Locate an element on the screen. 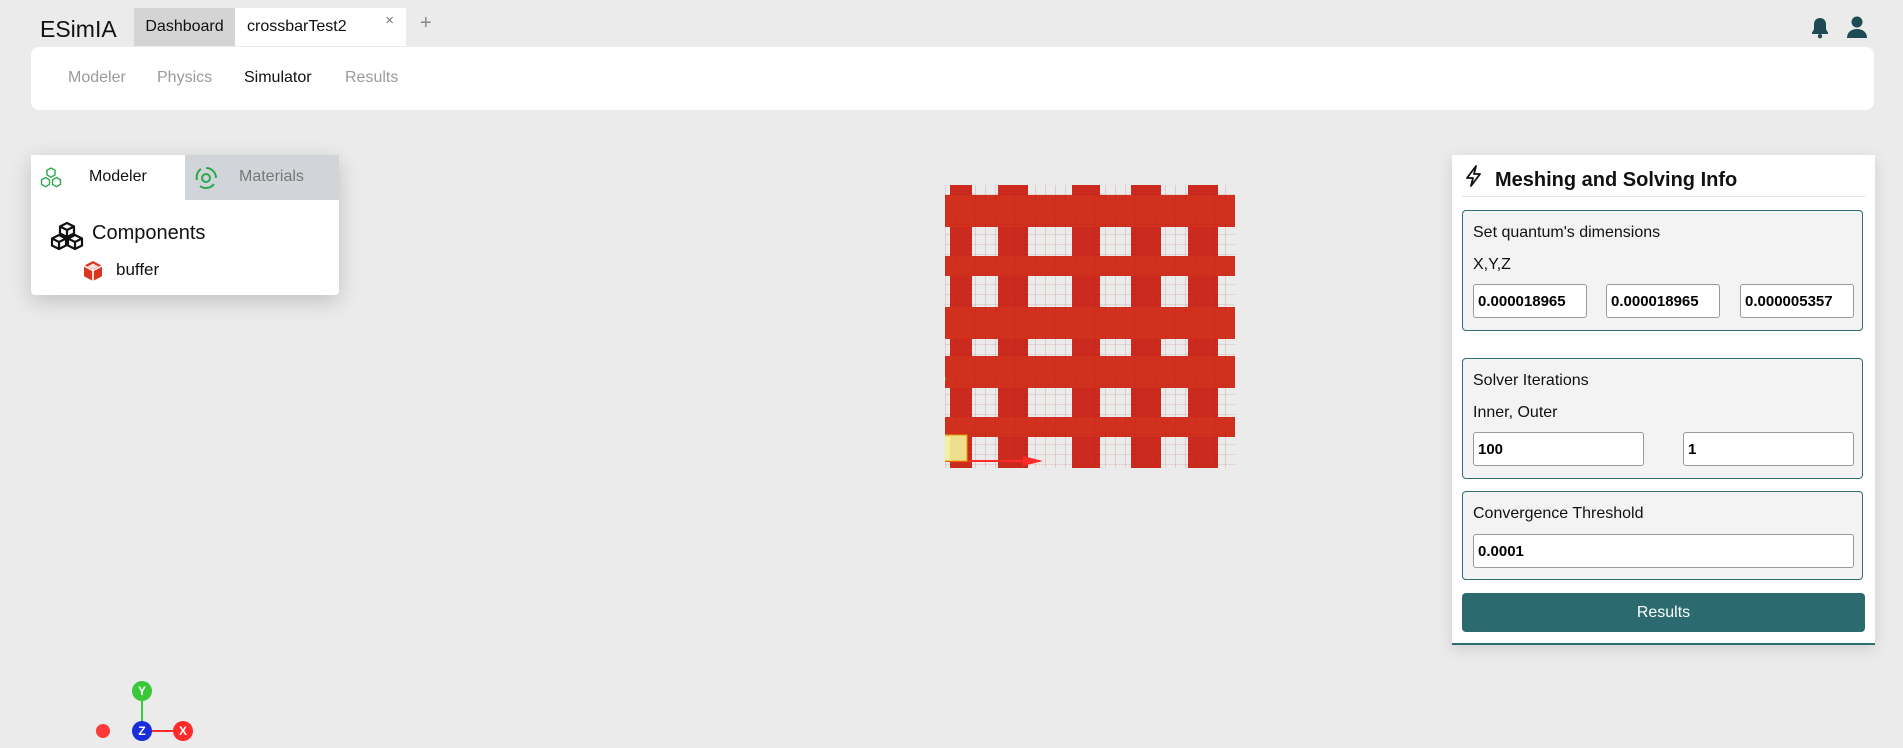 The image size is (1903, 748). tab-dashboard-label: Dashboard is located at coordinates (184, 26).